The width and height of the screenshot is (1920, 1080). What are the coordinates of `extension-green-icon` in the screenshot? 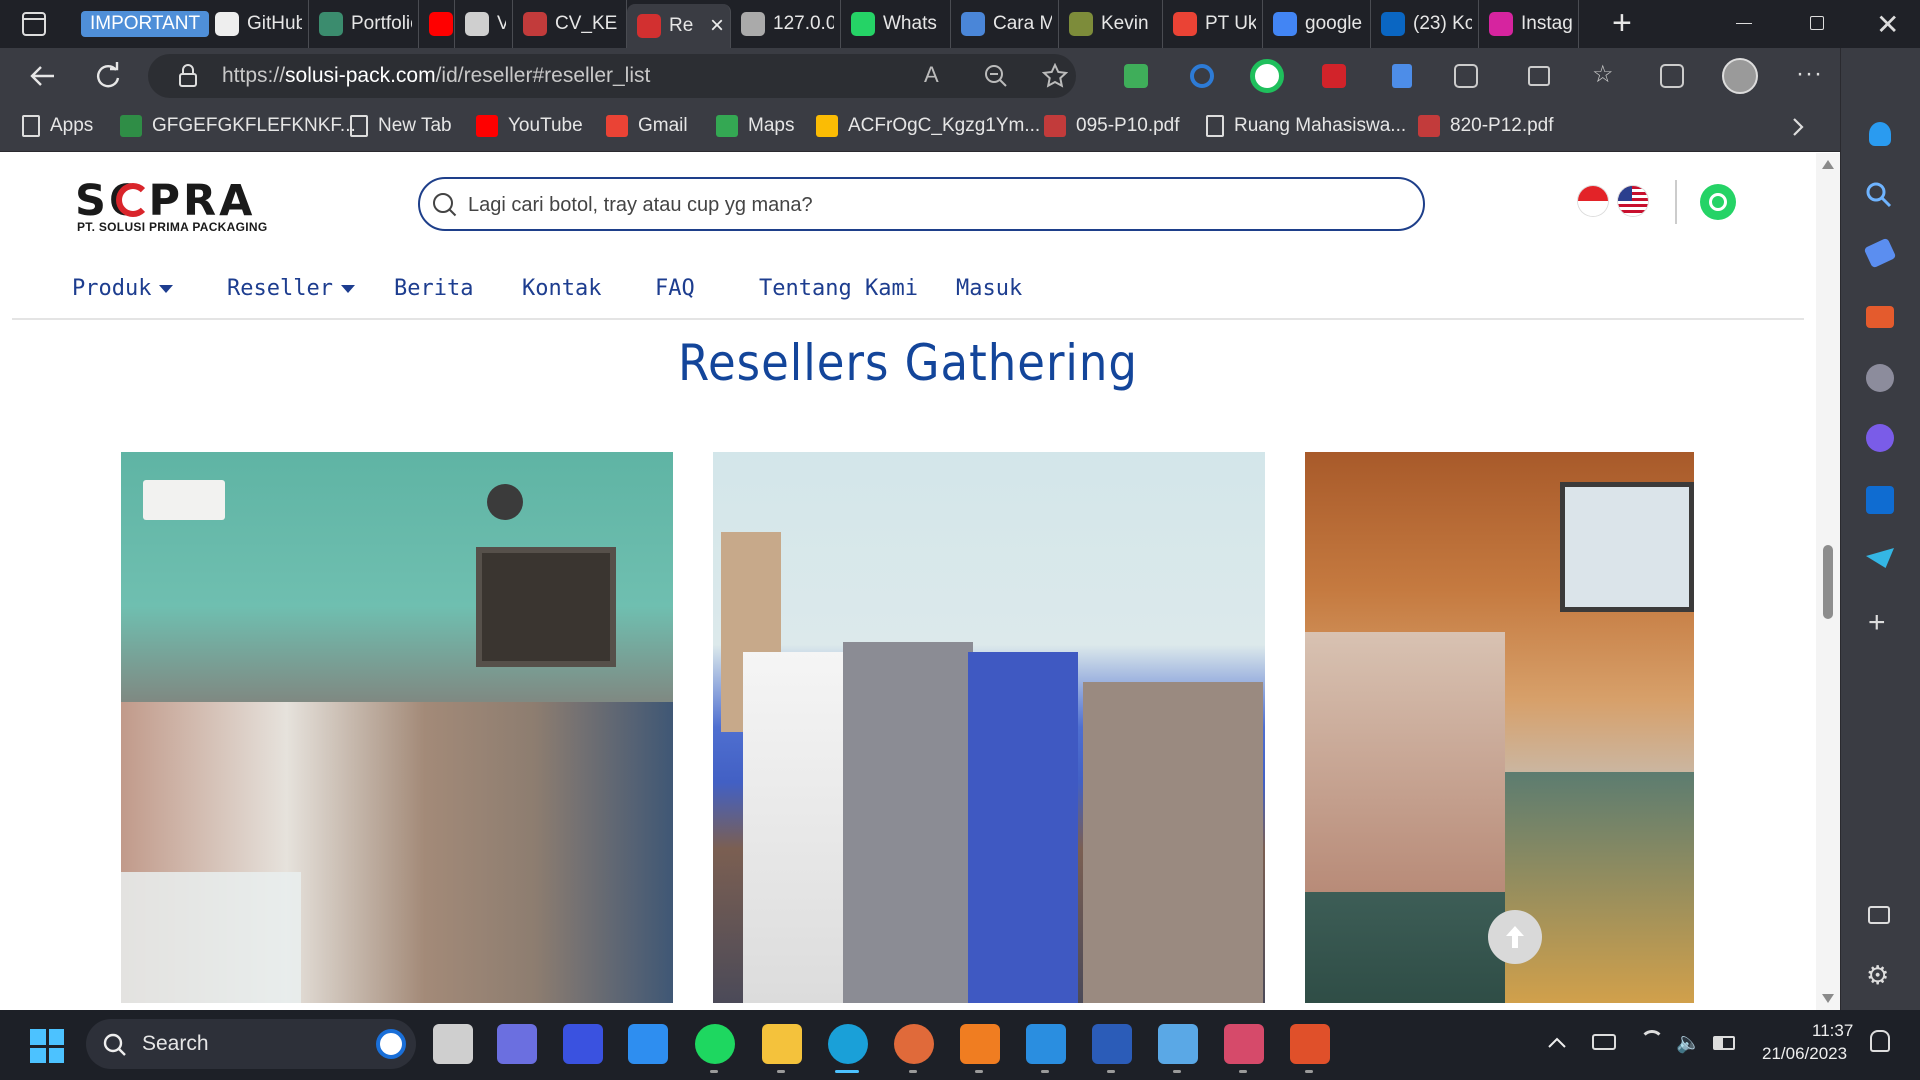 It's located at (1267, 76).